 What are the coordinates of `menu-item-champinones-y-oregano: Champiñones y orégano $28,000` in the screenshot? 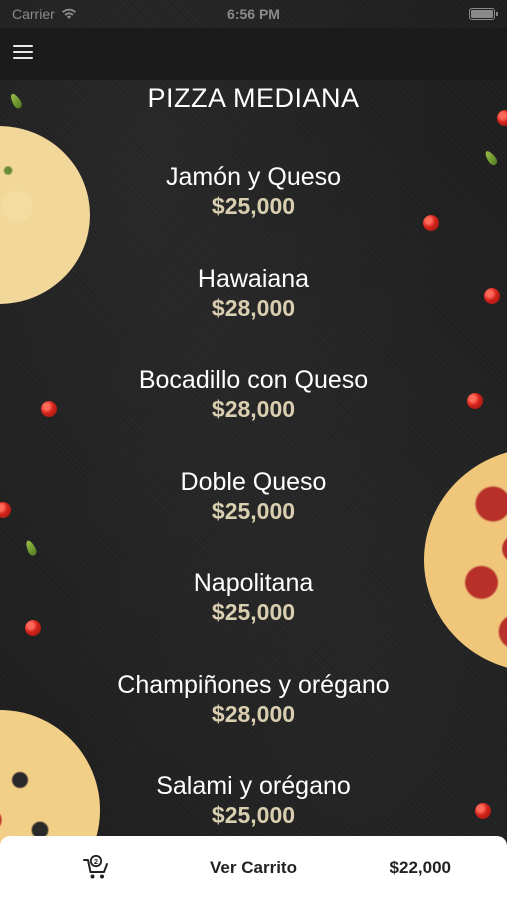 It's located at (253, 721).